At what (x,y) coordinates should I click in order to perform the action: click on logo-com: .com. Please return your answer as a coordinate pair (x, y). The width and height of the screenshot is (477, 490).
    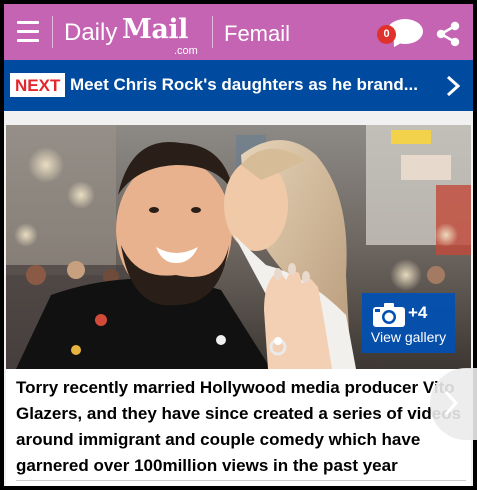
    Looking at the image, I should click on (186, 51).